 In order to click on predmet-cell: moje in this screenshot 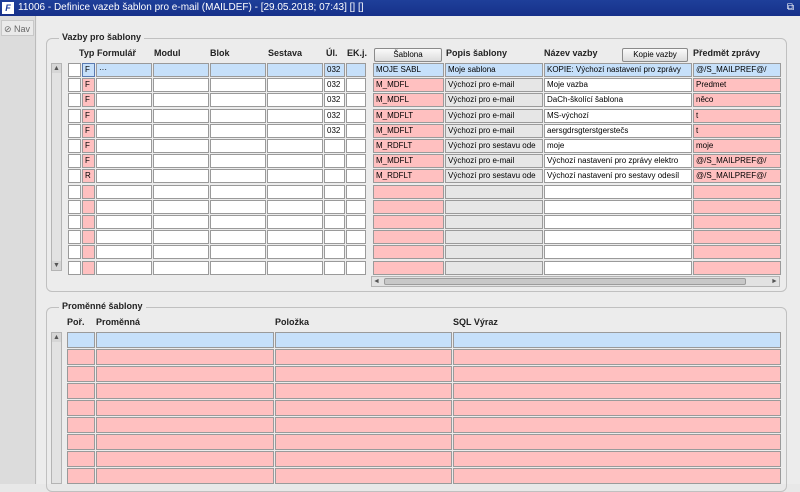, I will do `click(737, 146)`.